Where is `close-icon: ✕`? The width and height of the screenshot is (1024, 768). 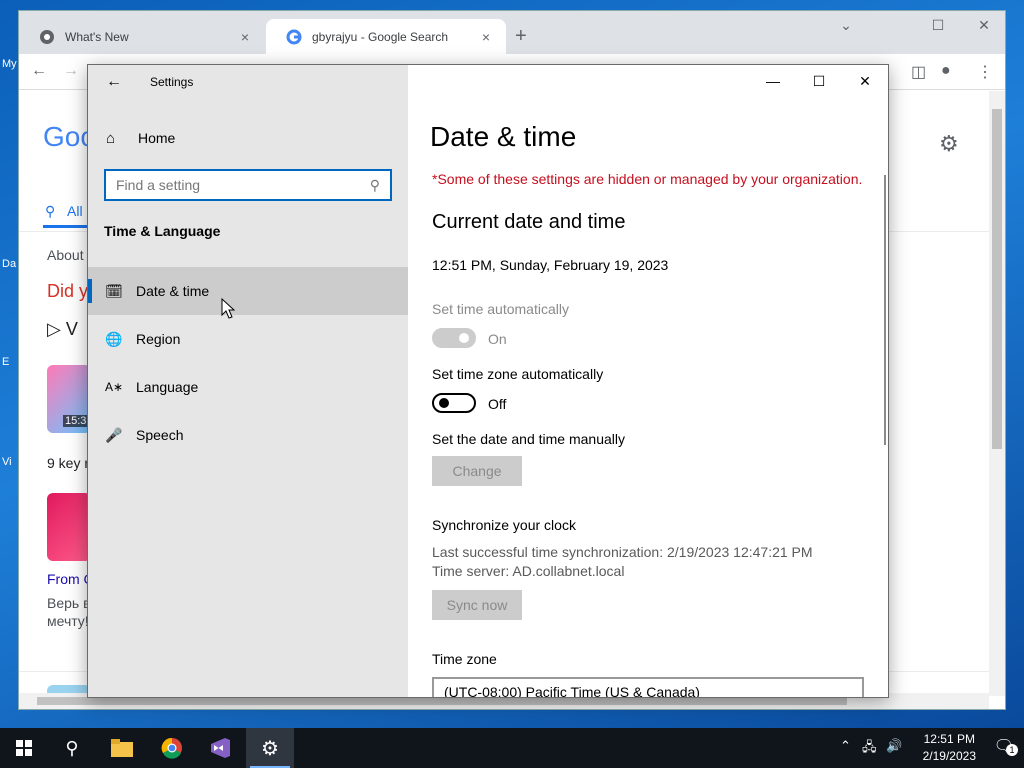
close-icon: ✕ is located at coordinates (865, 81).